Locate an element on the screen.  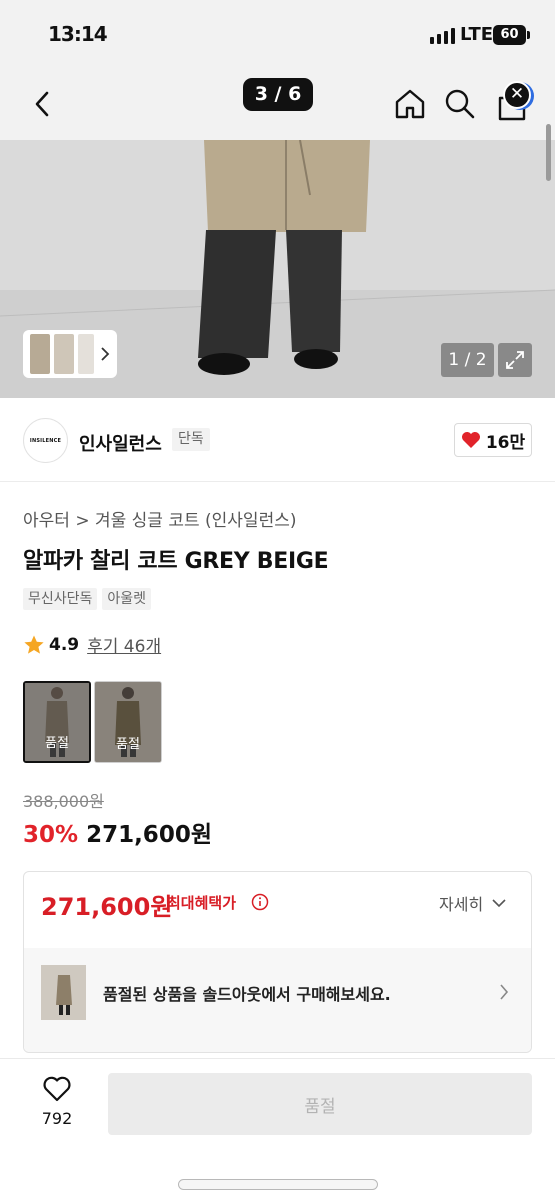
rating: 4.9 후기 46개 is located at coordinates (92, 644).